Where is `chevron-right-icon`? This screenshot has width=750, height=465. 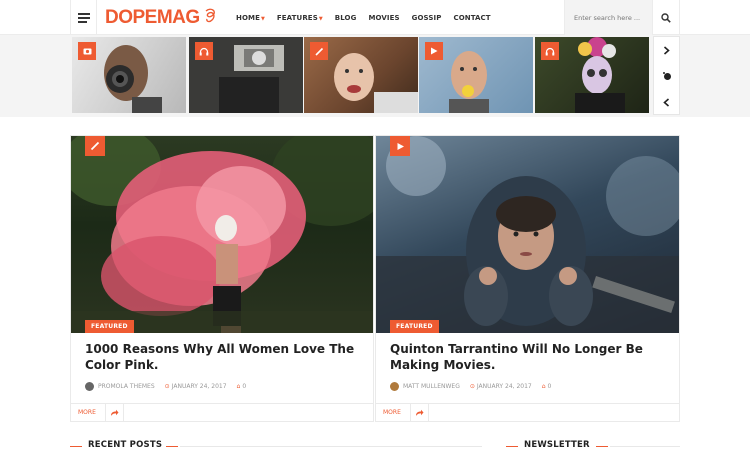
chevron-right-icon is located at coordinates (666, 50).